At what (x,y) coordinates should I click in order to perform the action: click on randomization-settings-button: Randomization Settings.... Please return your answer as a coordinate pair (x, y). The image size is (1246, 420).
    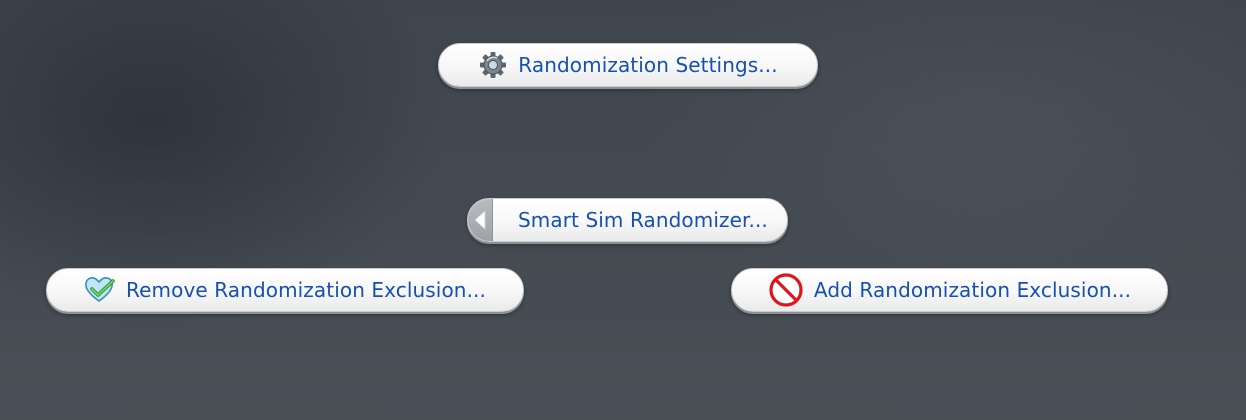
    Looking at the image, I should click on (628, 65).